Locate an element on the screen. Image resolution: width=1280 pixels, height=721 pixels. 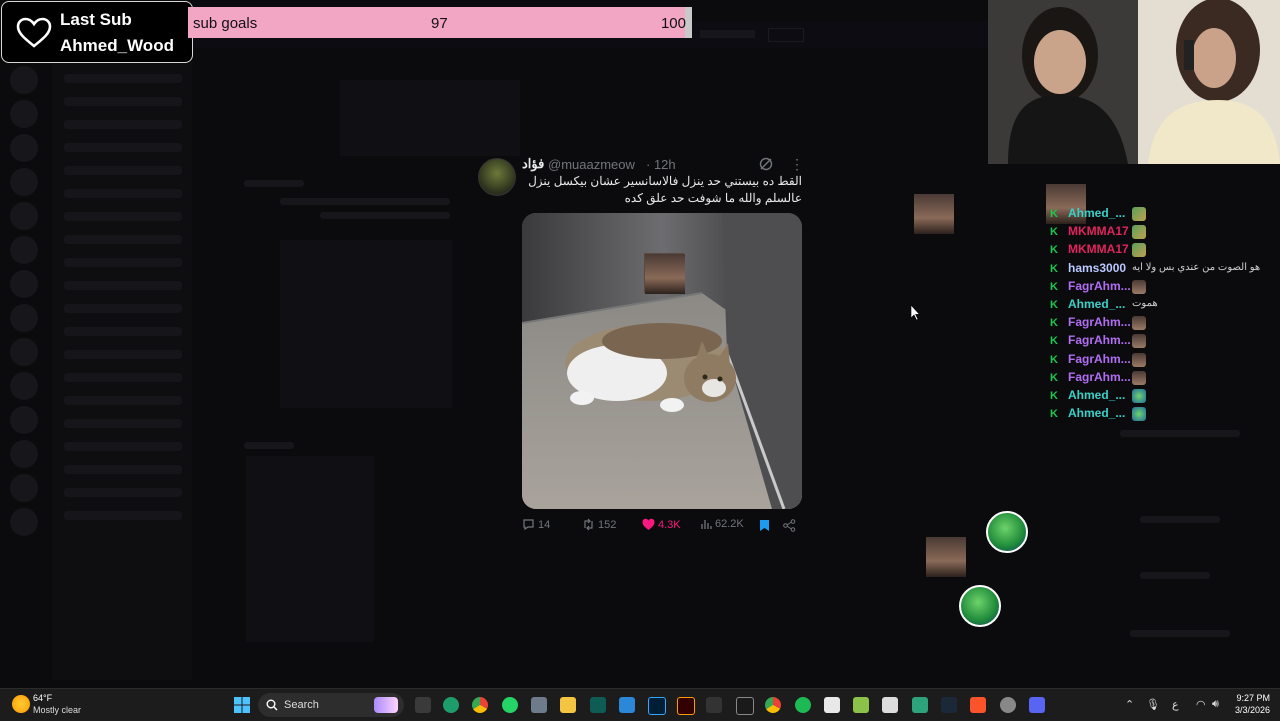
whatsapp-icon is located at coordinates (510, 705).